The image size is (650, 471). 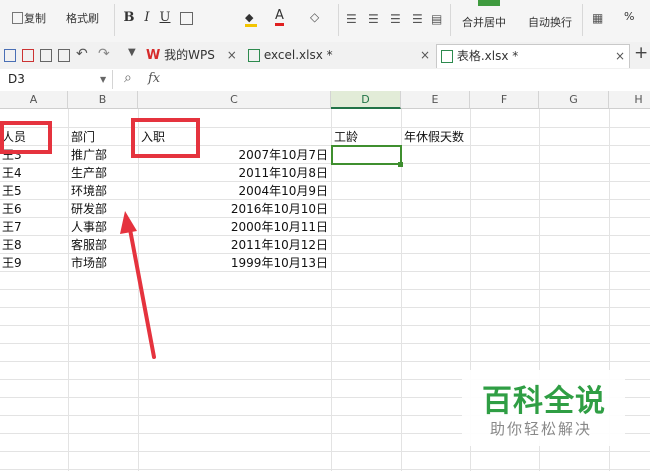 I want to click on undo-icon: ↶, so click(x=82, y=54).